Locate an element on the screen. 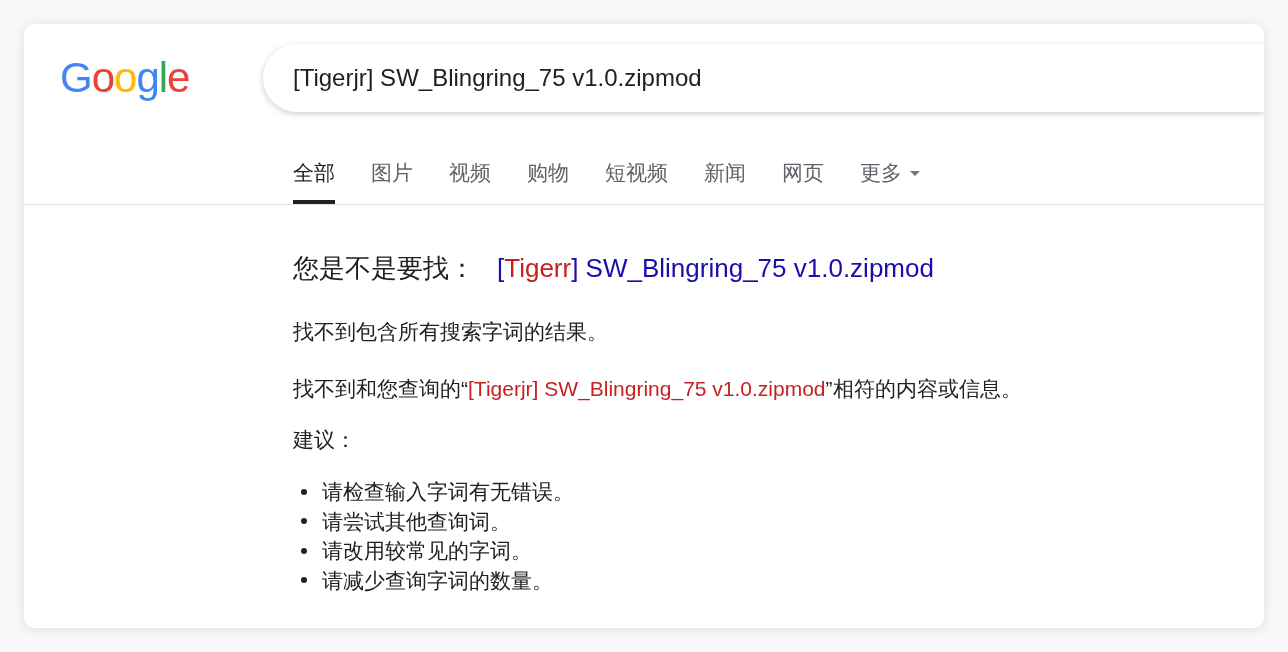 The height and width of the screenshot is (652, 1288). search-tab: 网页 is located at coordinates (803, 182).